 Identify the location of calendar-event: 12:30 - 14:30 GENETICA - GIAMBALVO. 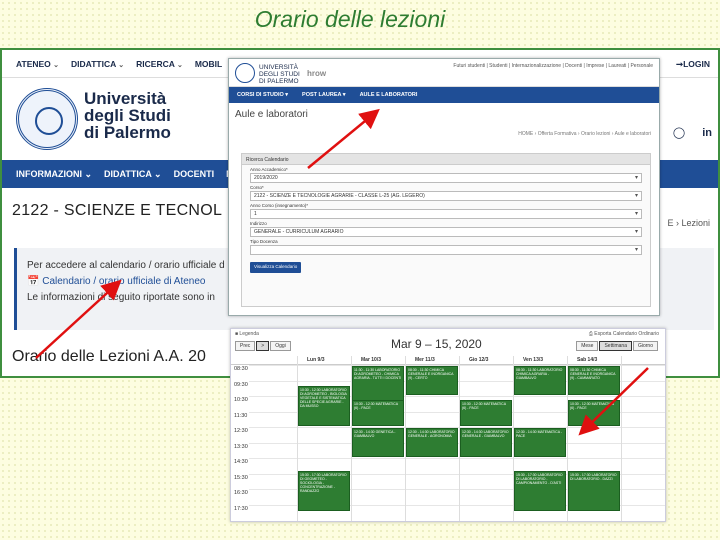
(378, 442).